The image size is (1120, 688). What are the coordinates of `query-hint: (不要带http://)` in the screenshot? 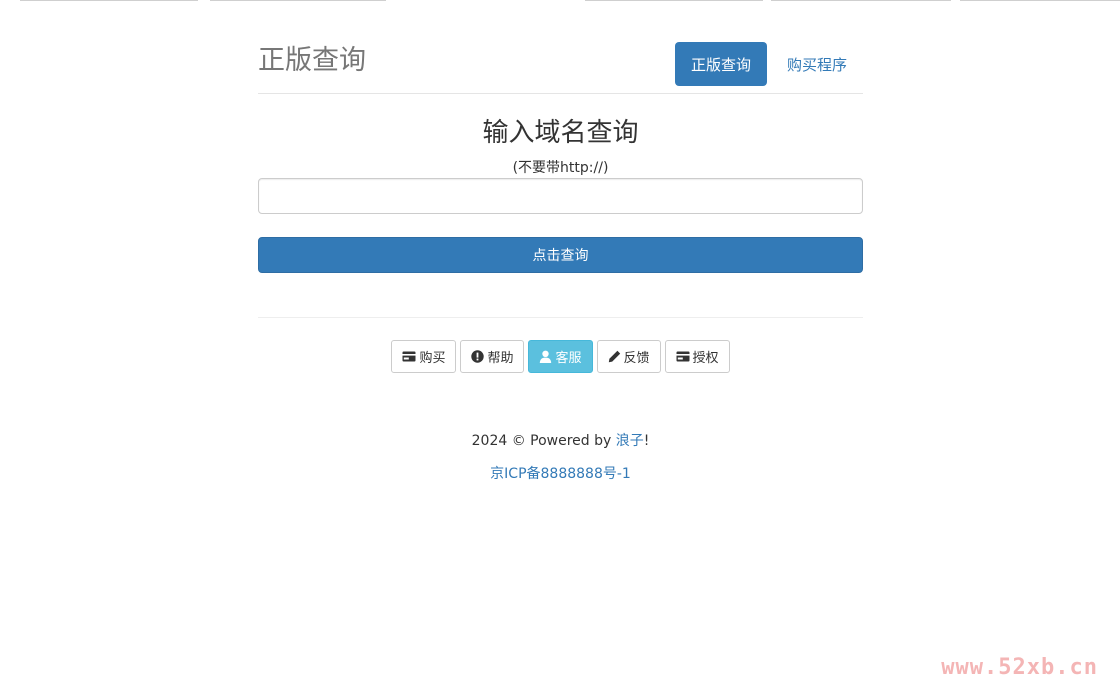 It's located at (560, 168).